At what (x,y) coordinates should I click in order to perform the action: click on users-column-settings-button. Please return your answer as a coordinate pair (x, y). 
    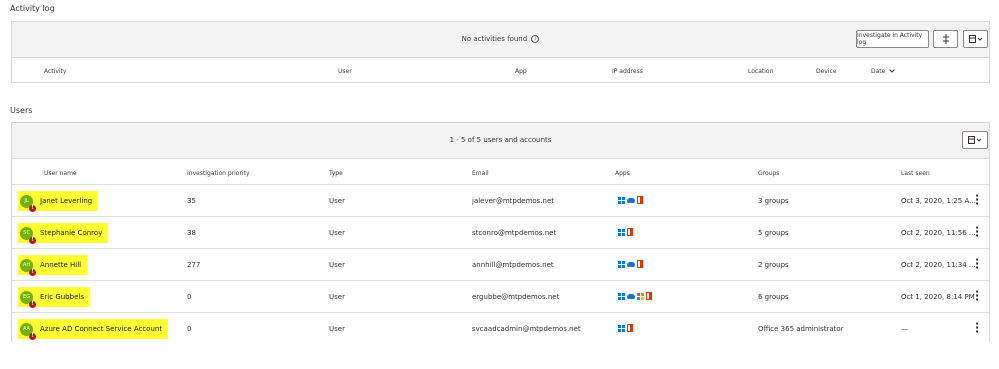
    Looking at the image, I should click on (975, 140).